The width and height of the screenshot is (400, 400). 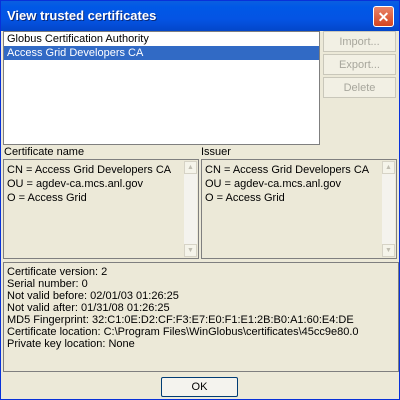 I want to click on detail-line: Serial number: 0, so click(x=47, y=284).